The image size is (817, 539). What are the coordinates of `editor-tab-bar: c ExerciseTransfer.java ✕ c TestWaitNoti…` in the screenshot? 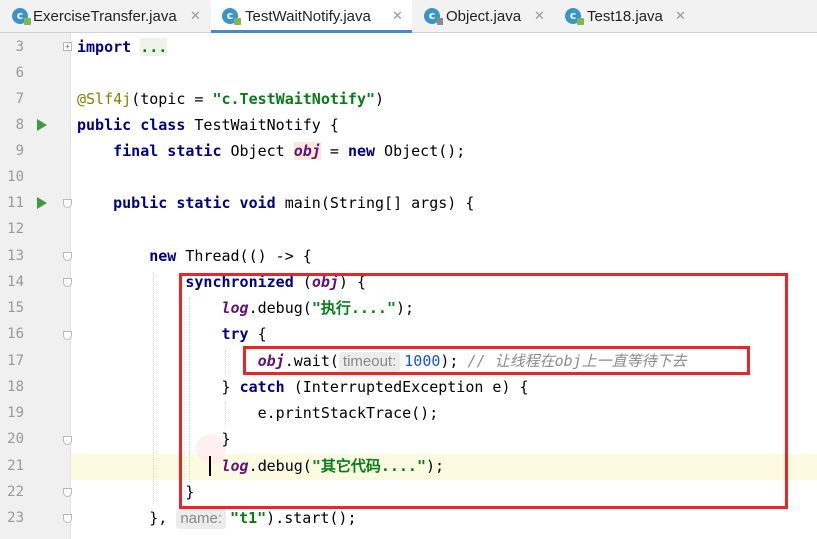 It's located at (408, 16).